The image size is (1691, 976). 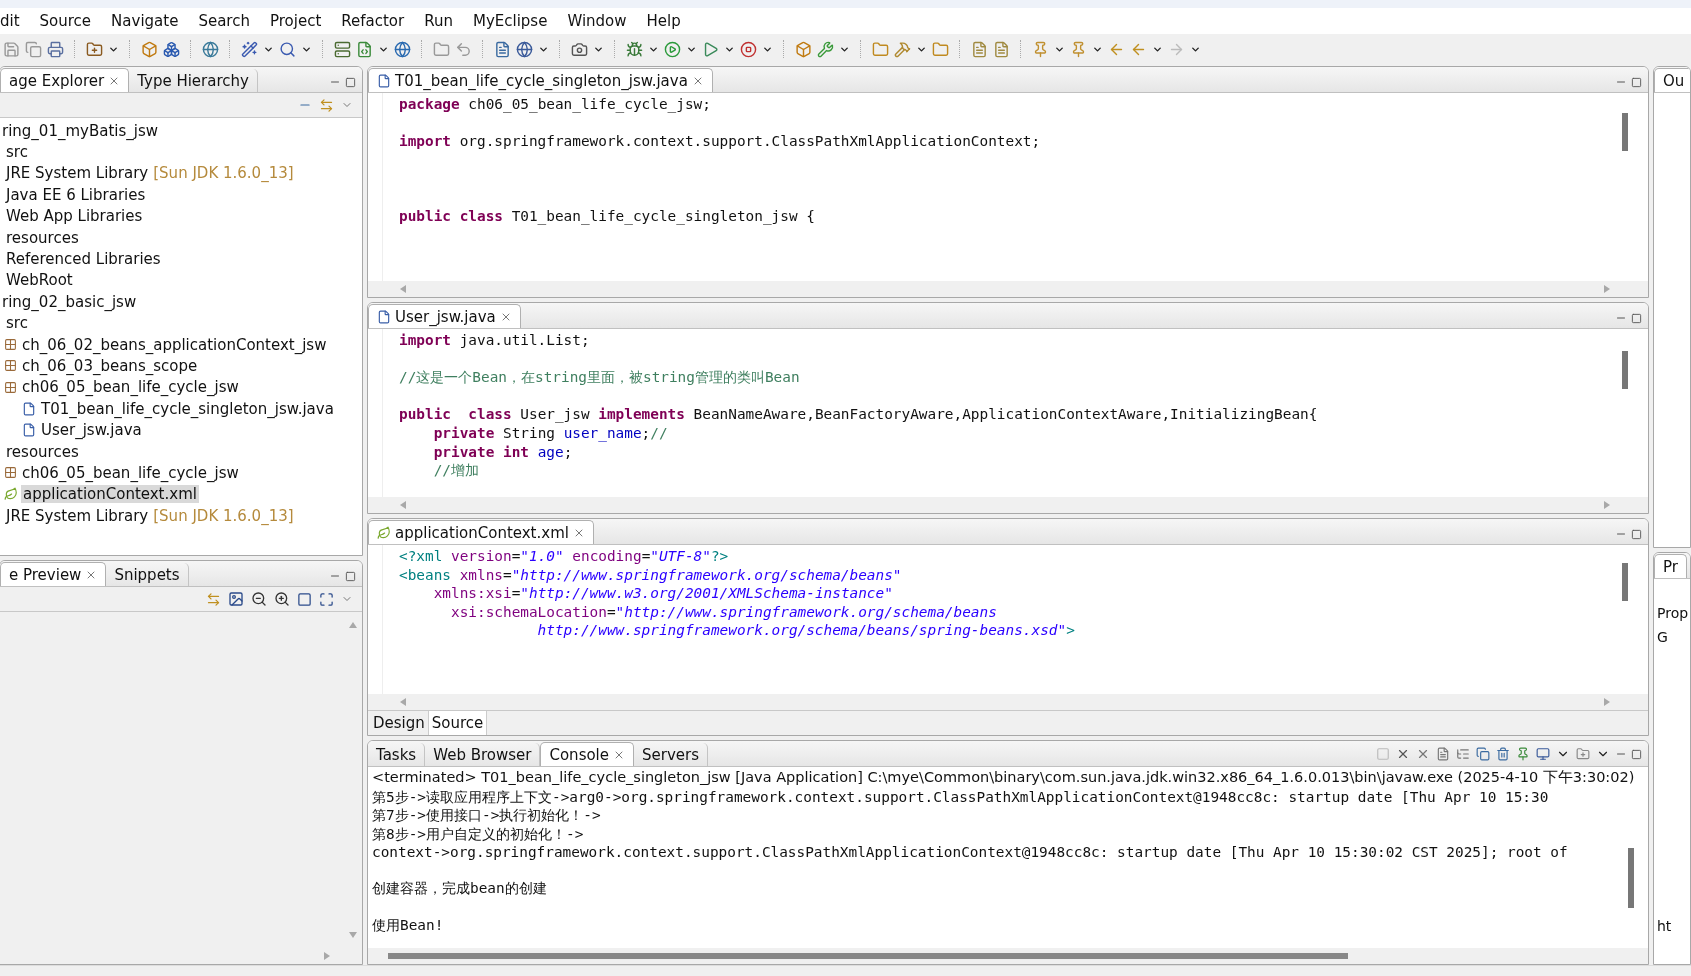 What do you see at coordinates (287, 49) in the screenshot?
I see `search-icon` at bounding box center [287, 49].